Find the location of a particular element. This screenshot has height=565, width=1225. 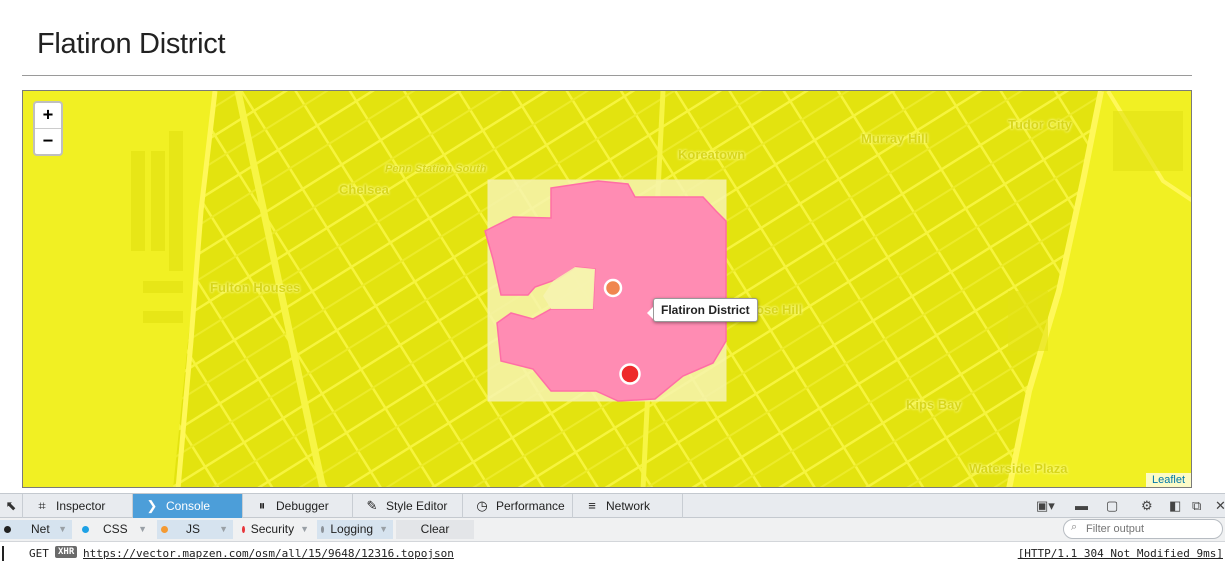

filter-security: Security ▼ is located at coordinates (276, 529).